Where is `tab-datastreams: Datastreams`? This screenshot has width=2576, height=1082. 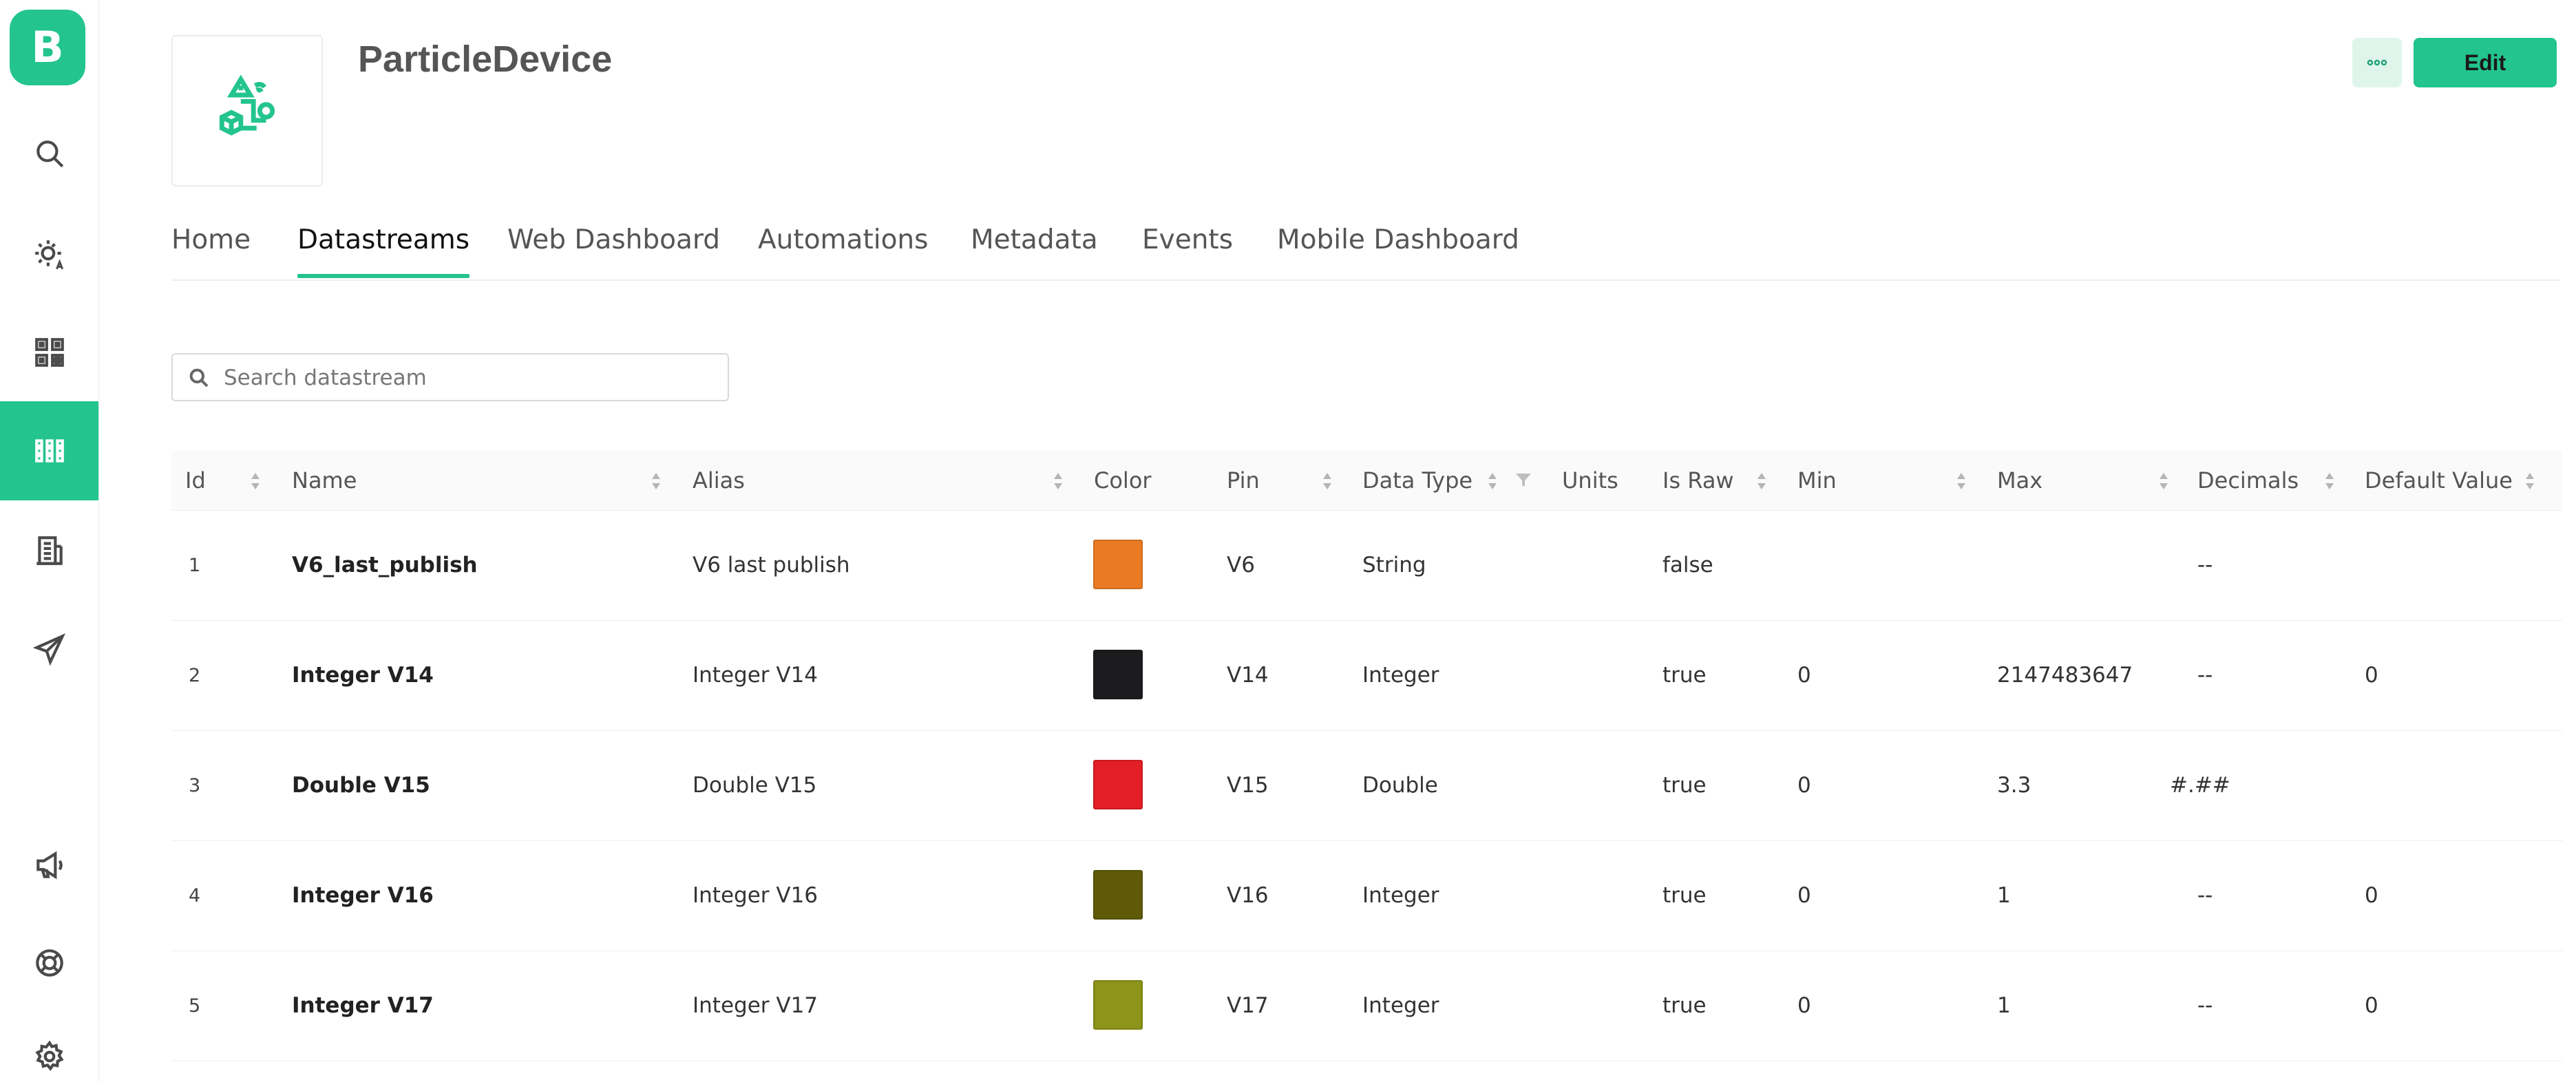 tab-datastreams: Datastreams is located at coordinates (384, 251).